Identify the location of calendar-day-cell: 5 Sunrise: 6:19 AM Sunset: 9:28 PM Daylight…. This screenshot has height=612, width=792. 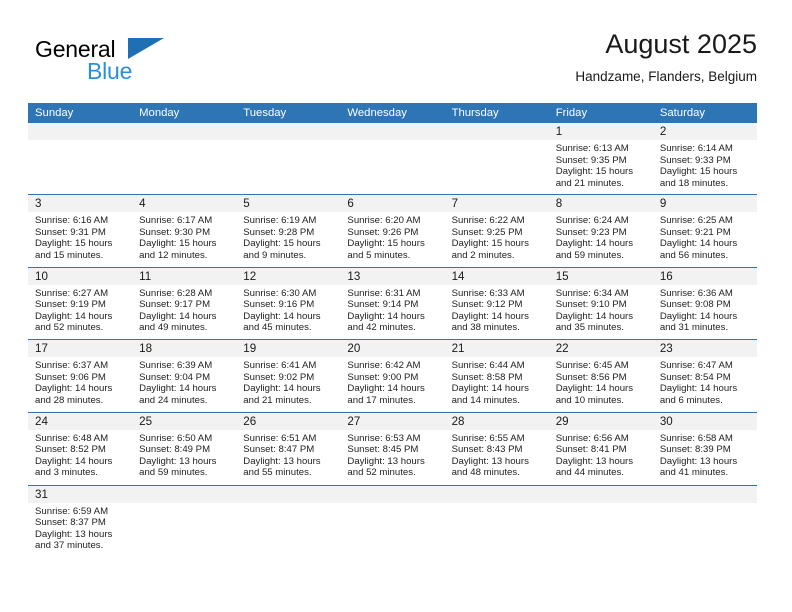
(288, 231).